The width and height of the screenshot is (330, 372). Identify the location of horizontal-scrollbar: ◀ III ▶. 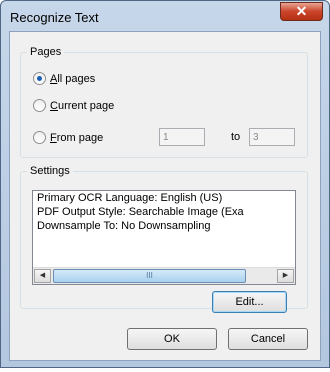
(164, 275).